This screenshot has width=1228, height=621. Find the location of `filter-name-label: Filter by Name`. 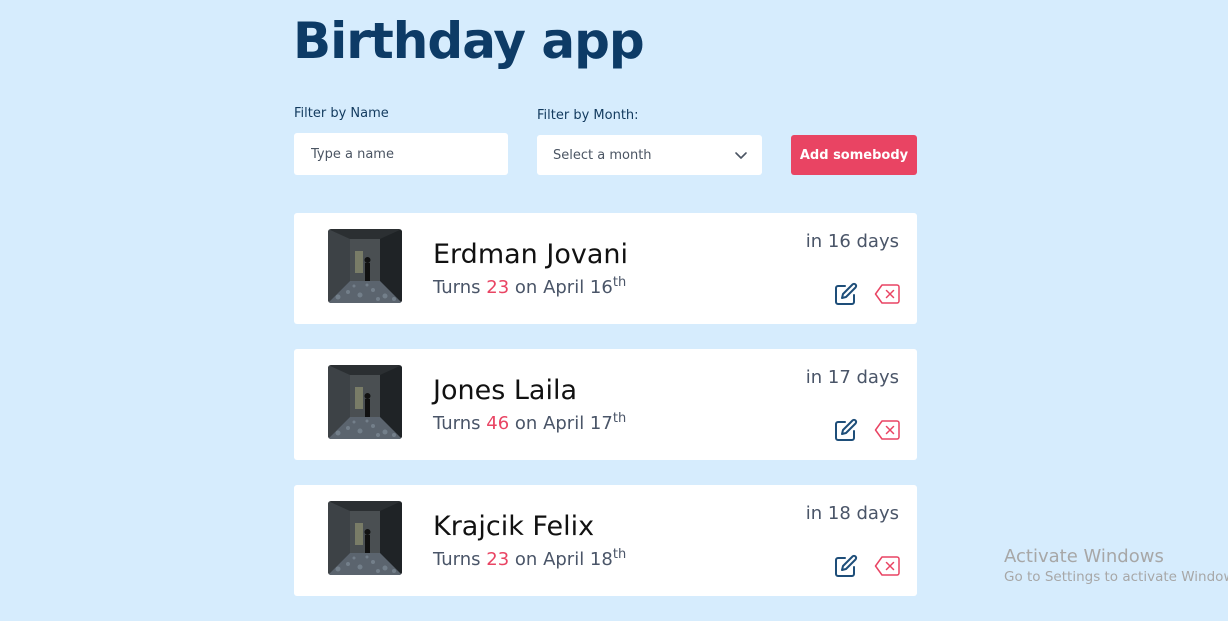

filter-name-label: Filter by Name is located at coordinates (341, 113).